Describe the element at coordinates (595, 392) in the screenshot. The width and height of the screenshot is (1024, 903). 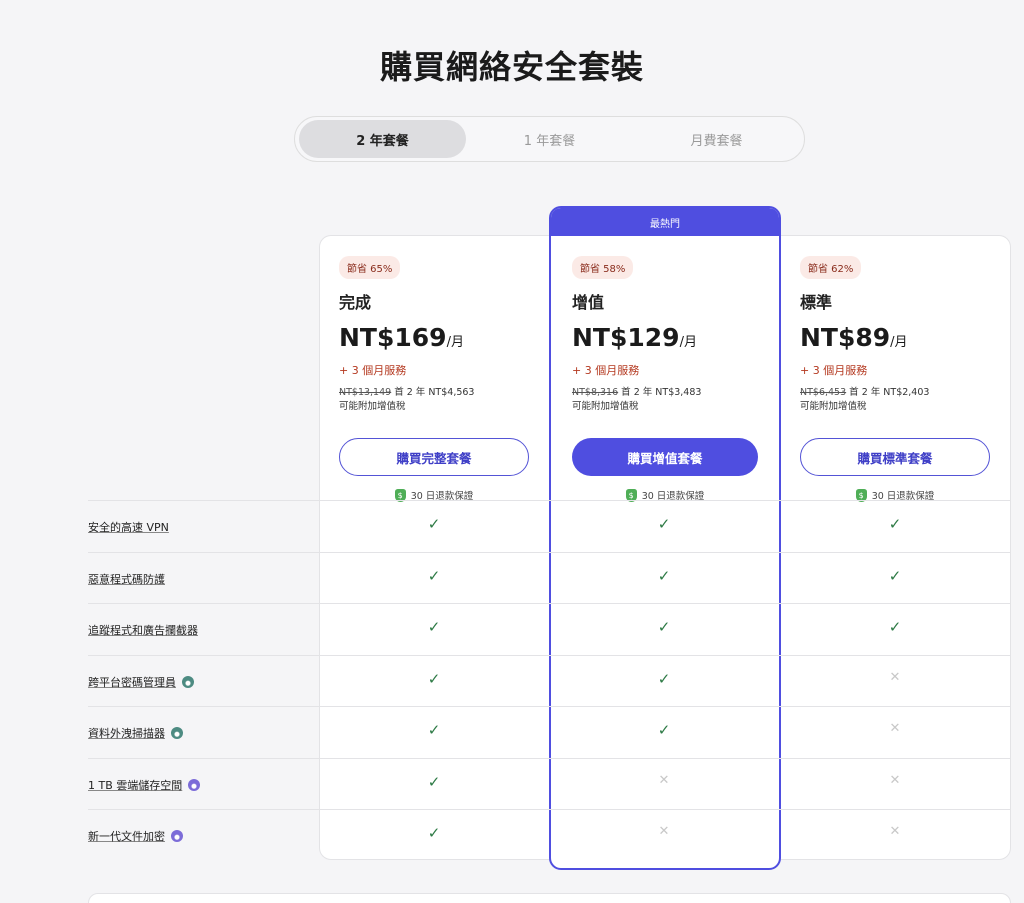
I see `old-price: NT$8,316` at that location.